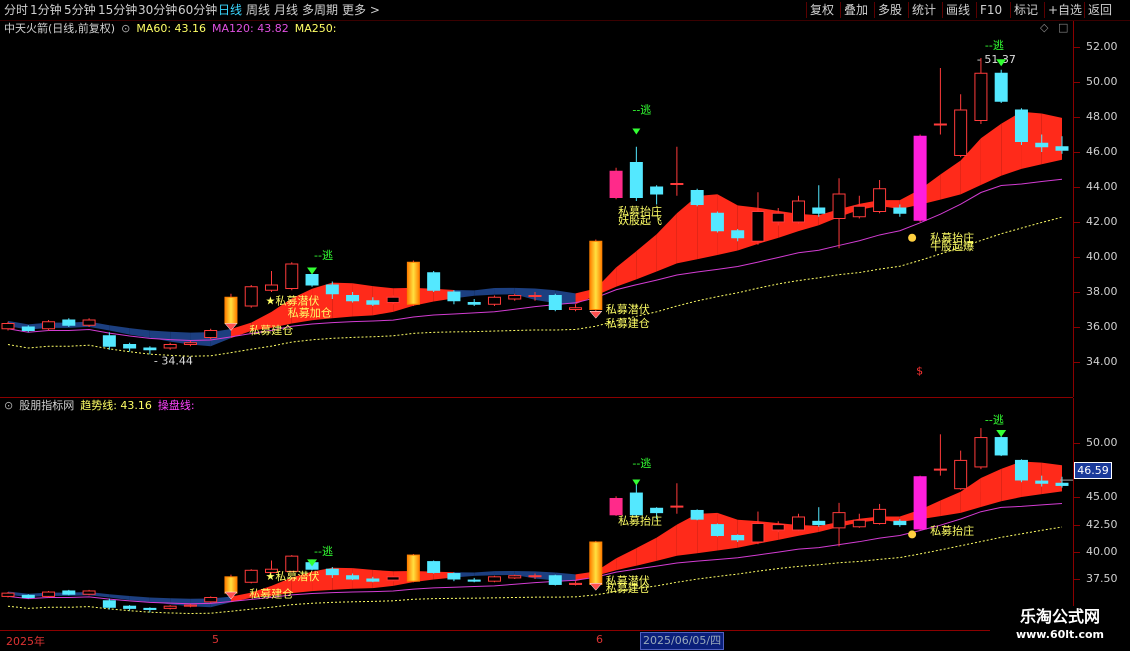 The image size is (1130, 651). Describe the element at coordinates (682, 641) in the screenshot. I see `selected-date: 2025/06/05/四` at that location.